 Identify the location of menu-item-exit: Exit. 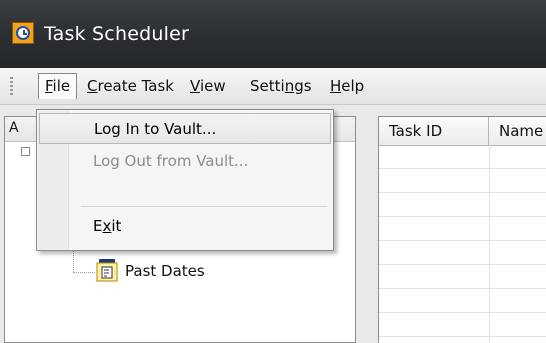
(185, 226).